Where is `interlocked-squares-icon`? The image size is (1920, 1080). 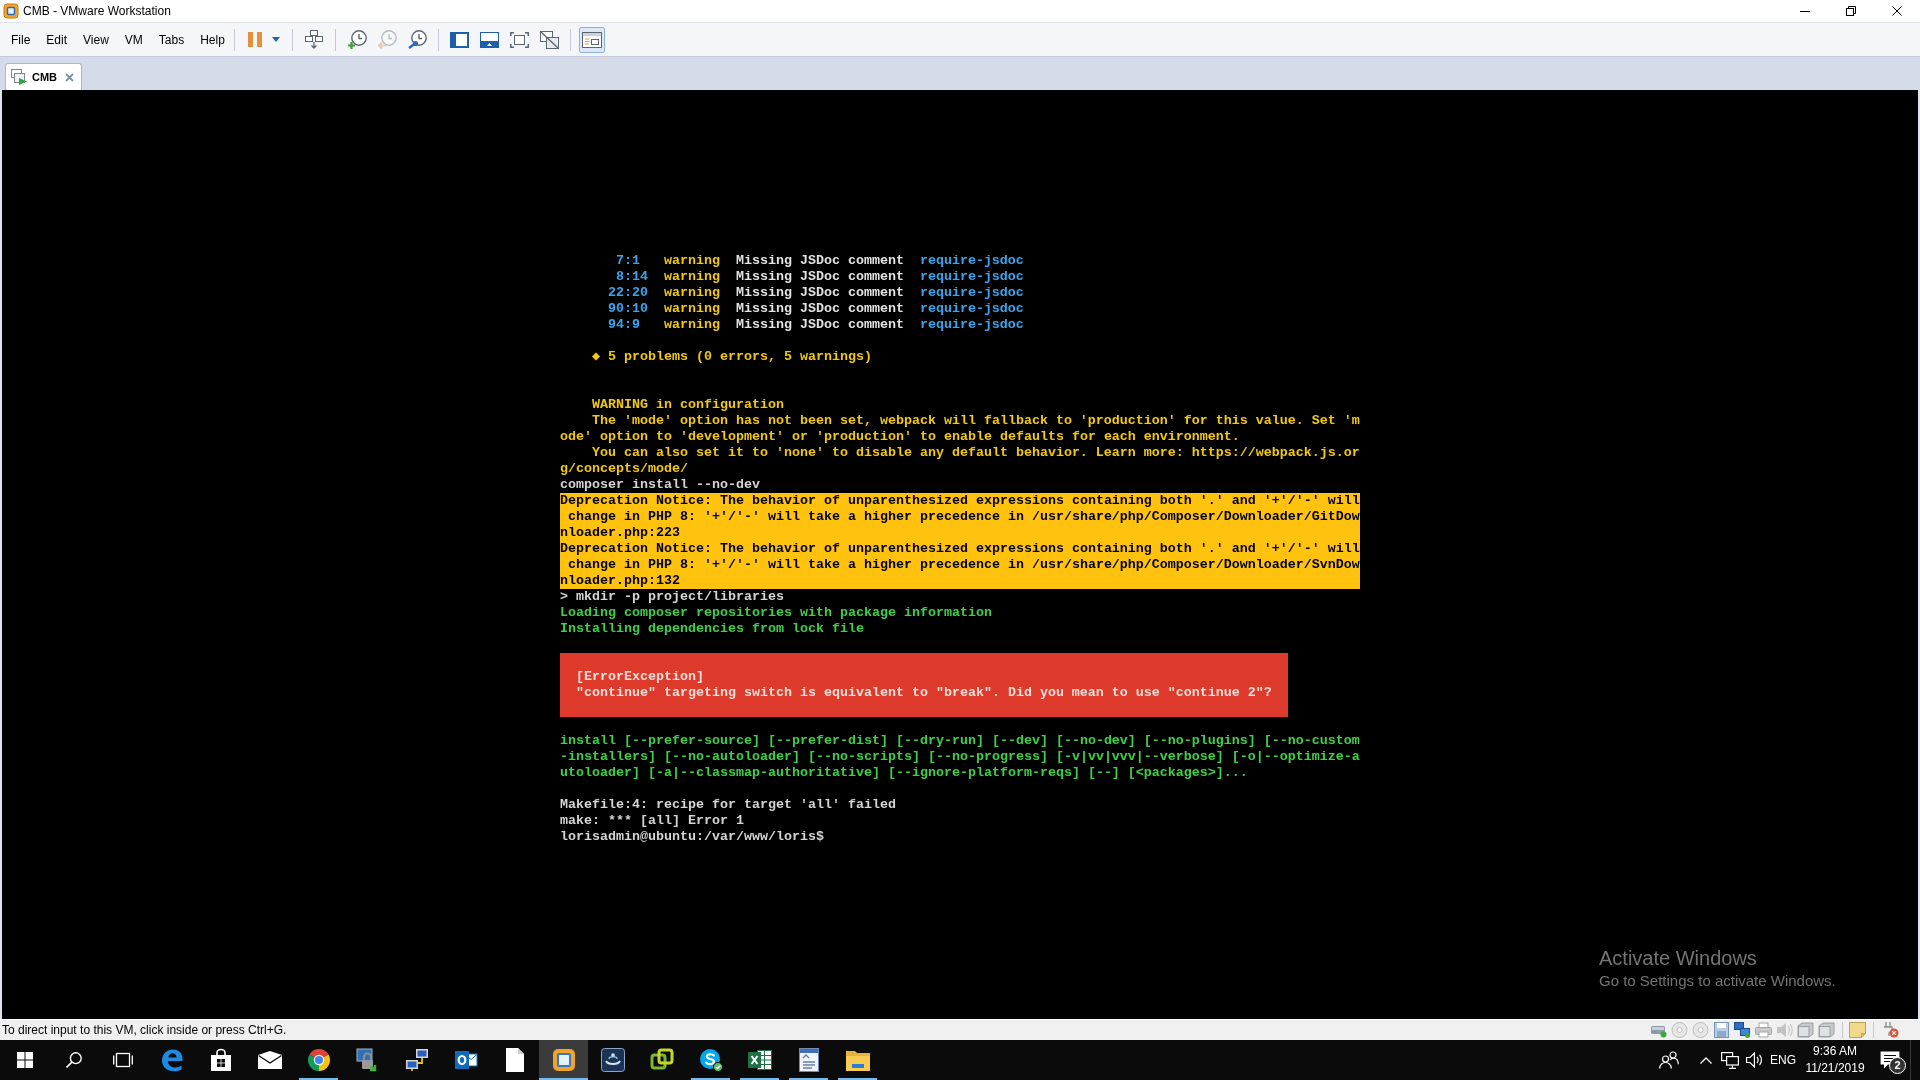 interlocked-squares-icon is located at coordinates (661, 1060).